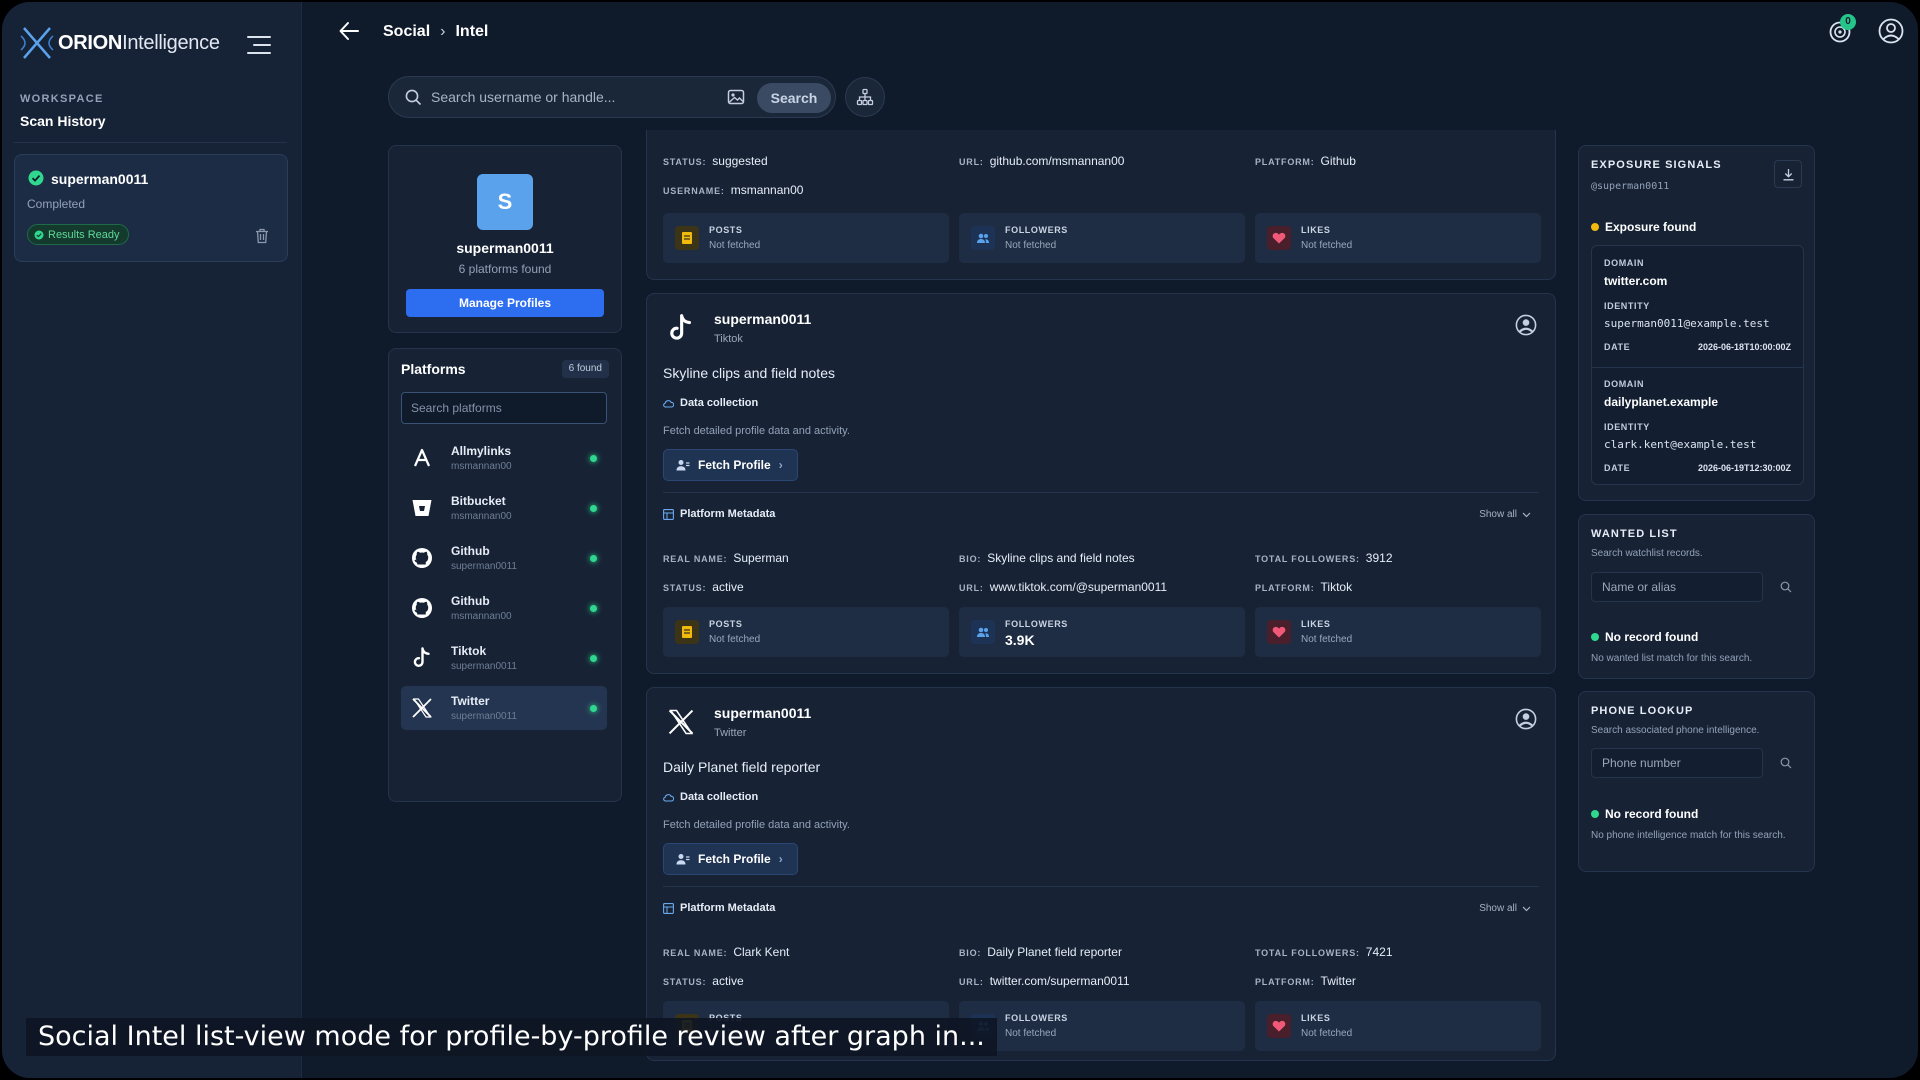 This screenshot has width=1920, height=1080. I want to click on wanted-search-button, so click(1786, 587).